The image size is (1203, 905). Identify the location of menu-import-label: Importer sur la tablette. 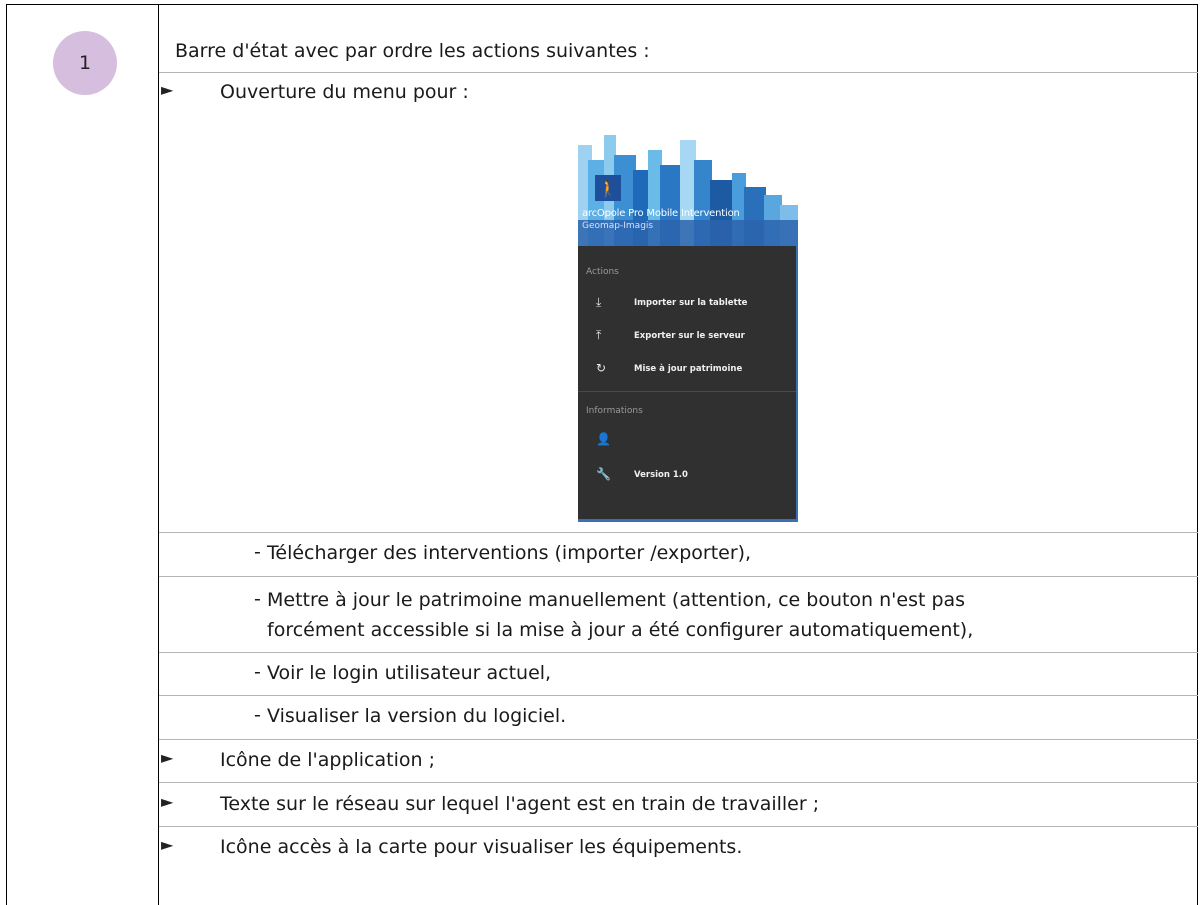
(691, 303).